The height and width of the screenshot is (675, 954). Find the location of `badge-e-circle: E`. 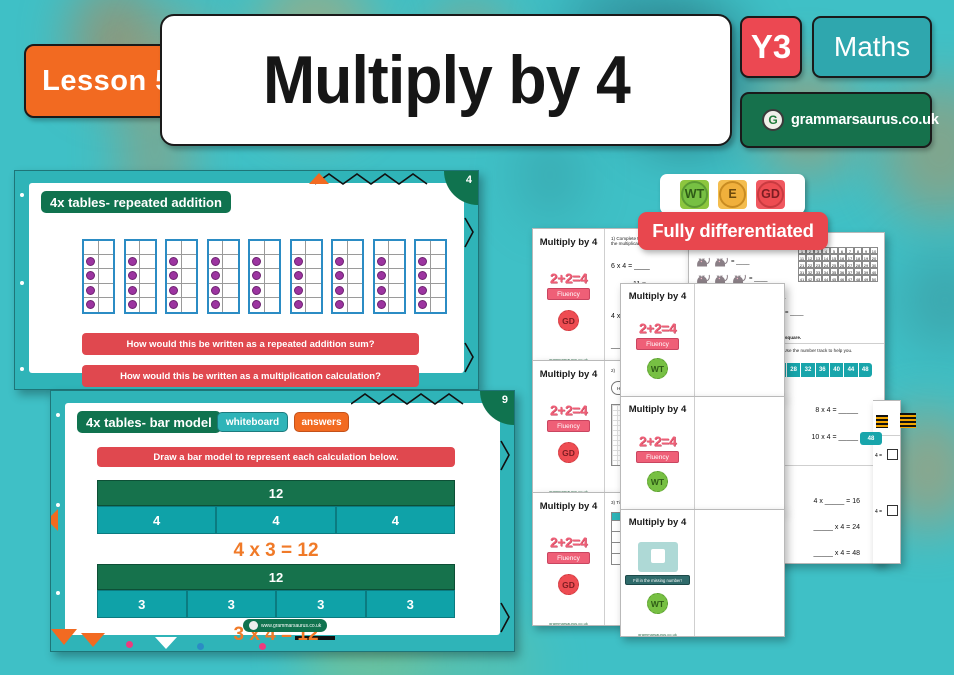

badge-e-circle: E is located at coordinates (732, 194).